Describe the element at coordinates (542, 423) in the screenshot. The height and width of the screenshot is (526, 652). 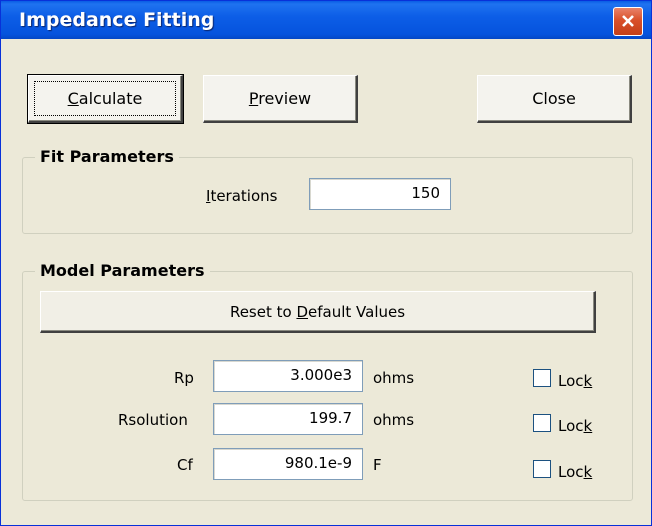
I see `rsolution-lock-checkbox` at that location.